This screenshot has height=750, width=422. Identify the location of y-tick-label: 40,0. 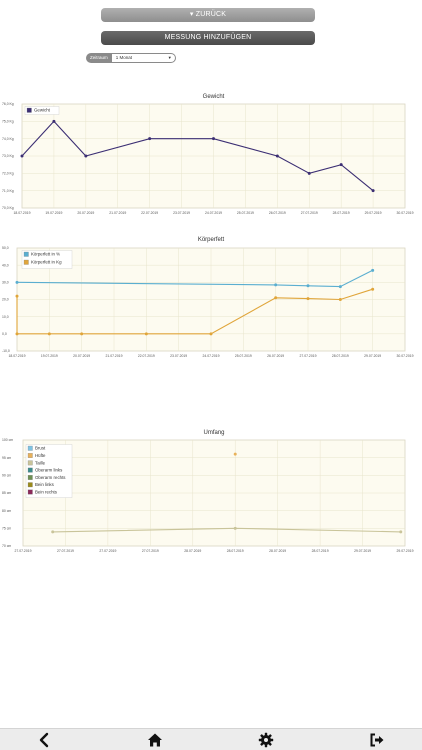
(5, 265).